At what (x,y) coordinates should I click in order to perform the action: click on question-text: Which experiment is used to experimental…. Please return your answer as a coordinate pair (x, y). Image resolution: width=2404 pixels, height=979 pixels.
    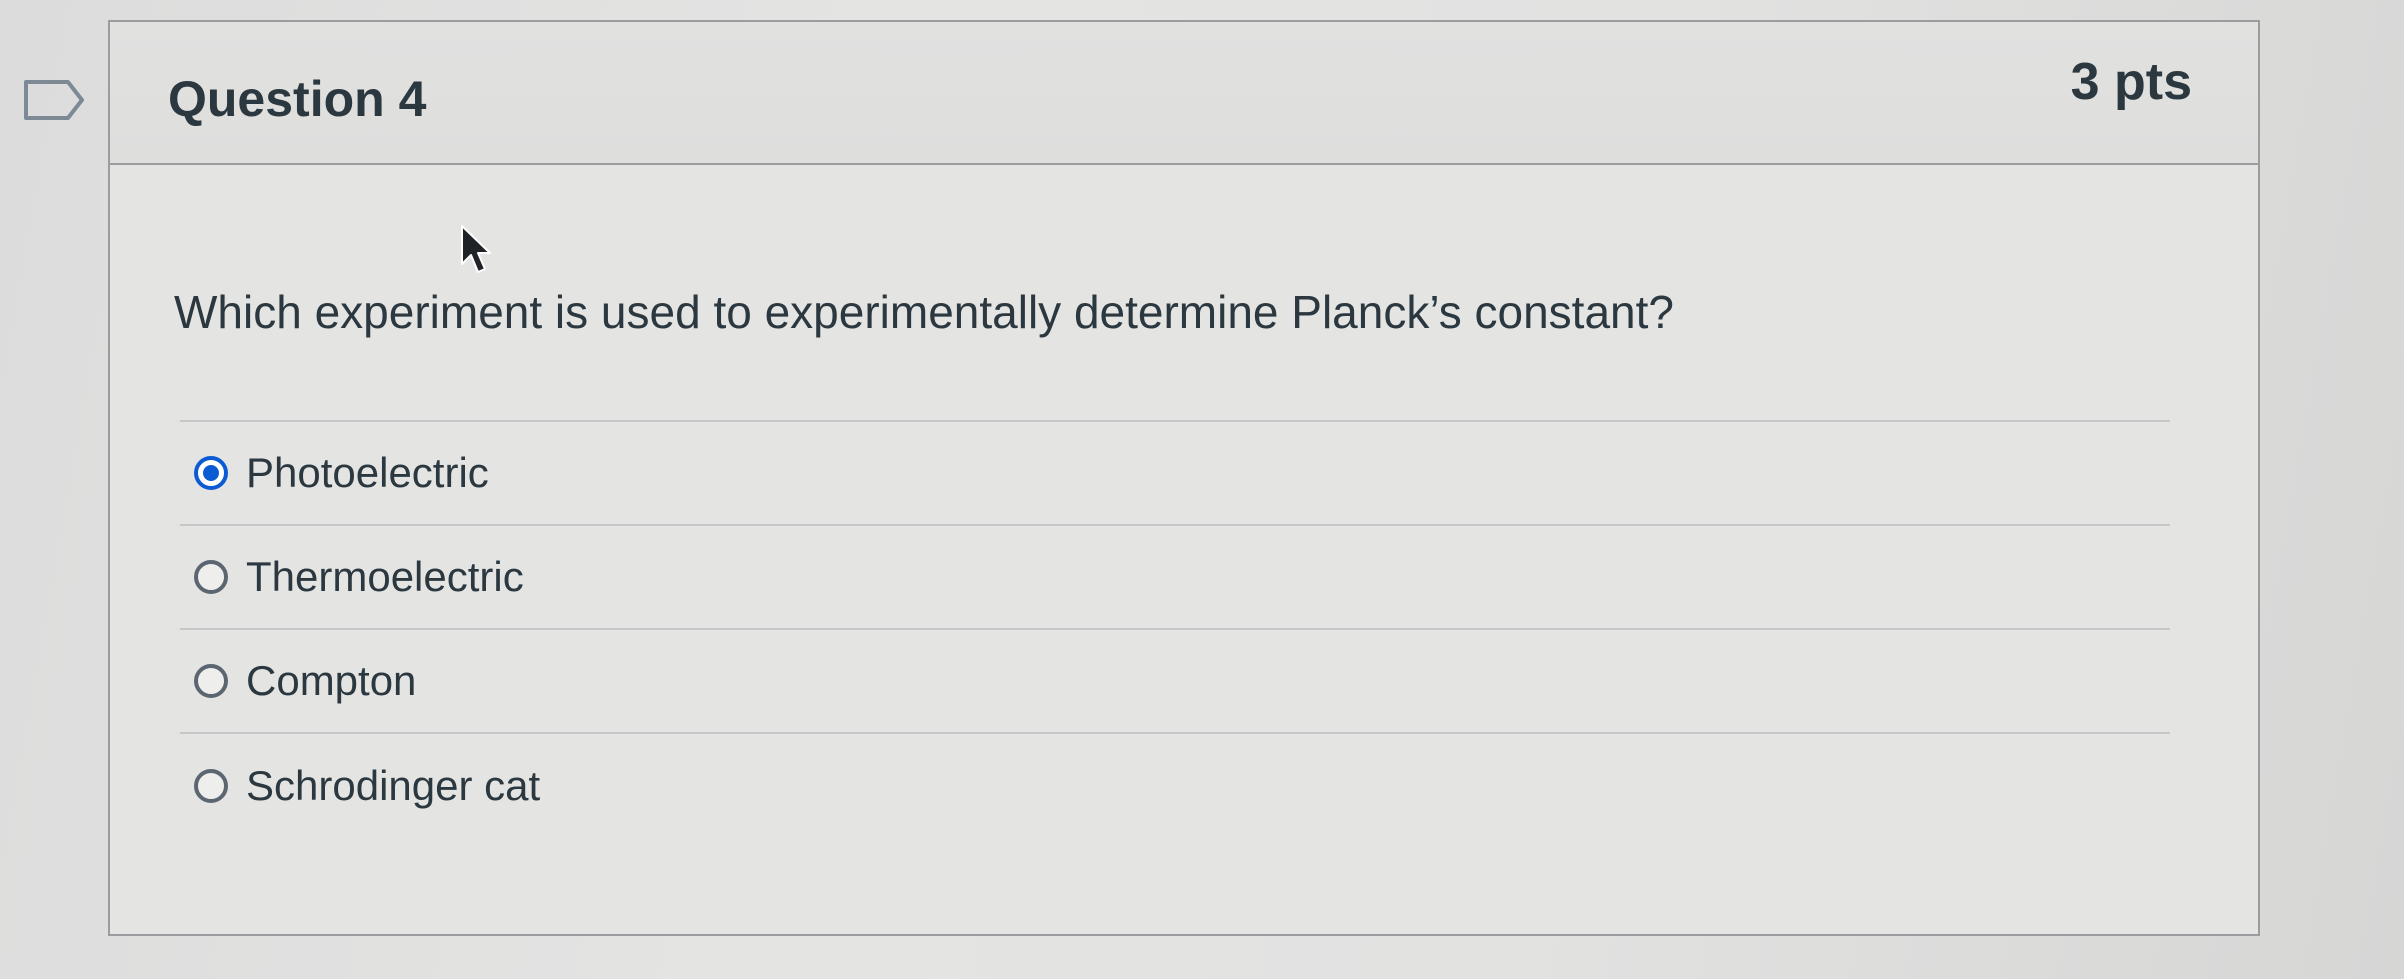
    Looking at the image, I should click on (924, 312).